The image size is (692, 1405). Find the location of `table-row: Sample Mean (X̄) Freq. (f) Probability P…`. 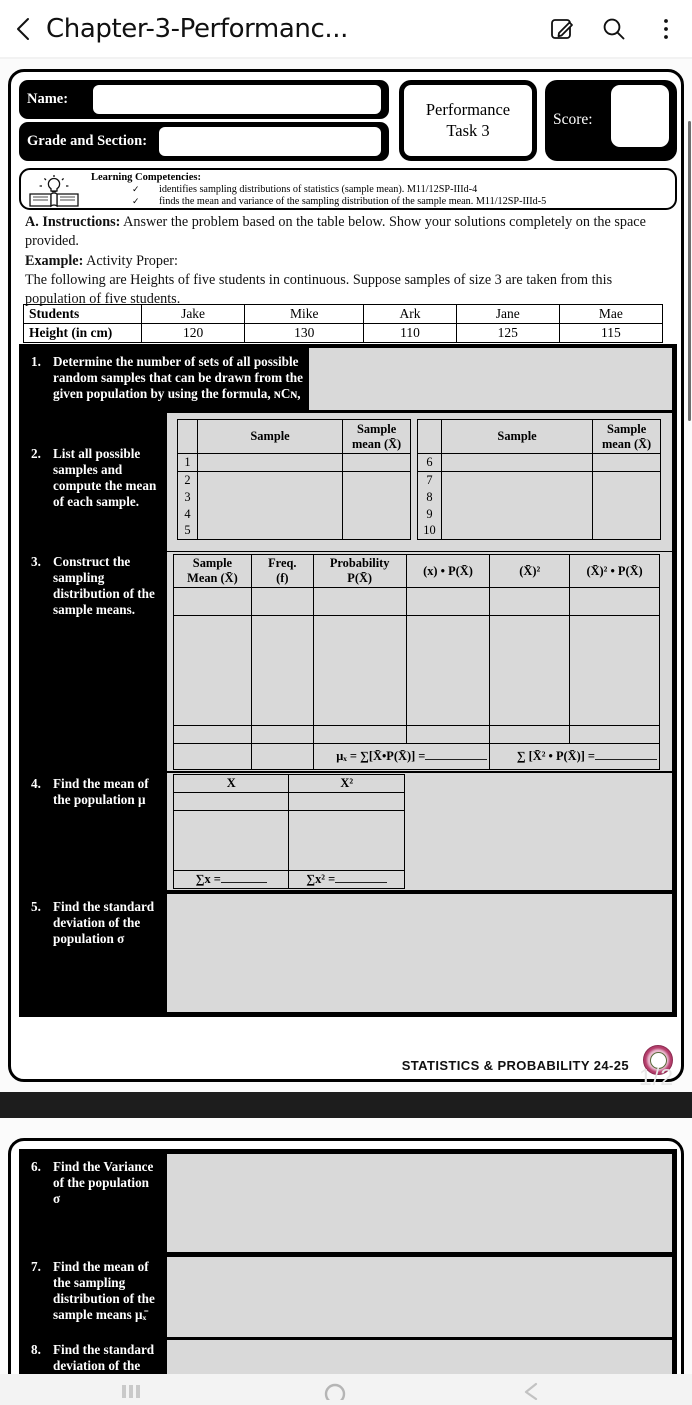

table-row: Sample Mean (X̄) Freq. (f) Probability P… is located at coordinates (416, 571).